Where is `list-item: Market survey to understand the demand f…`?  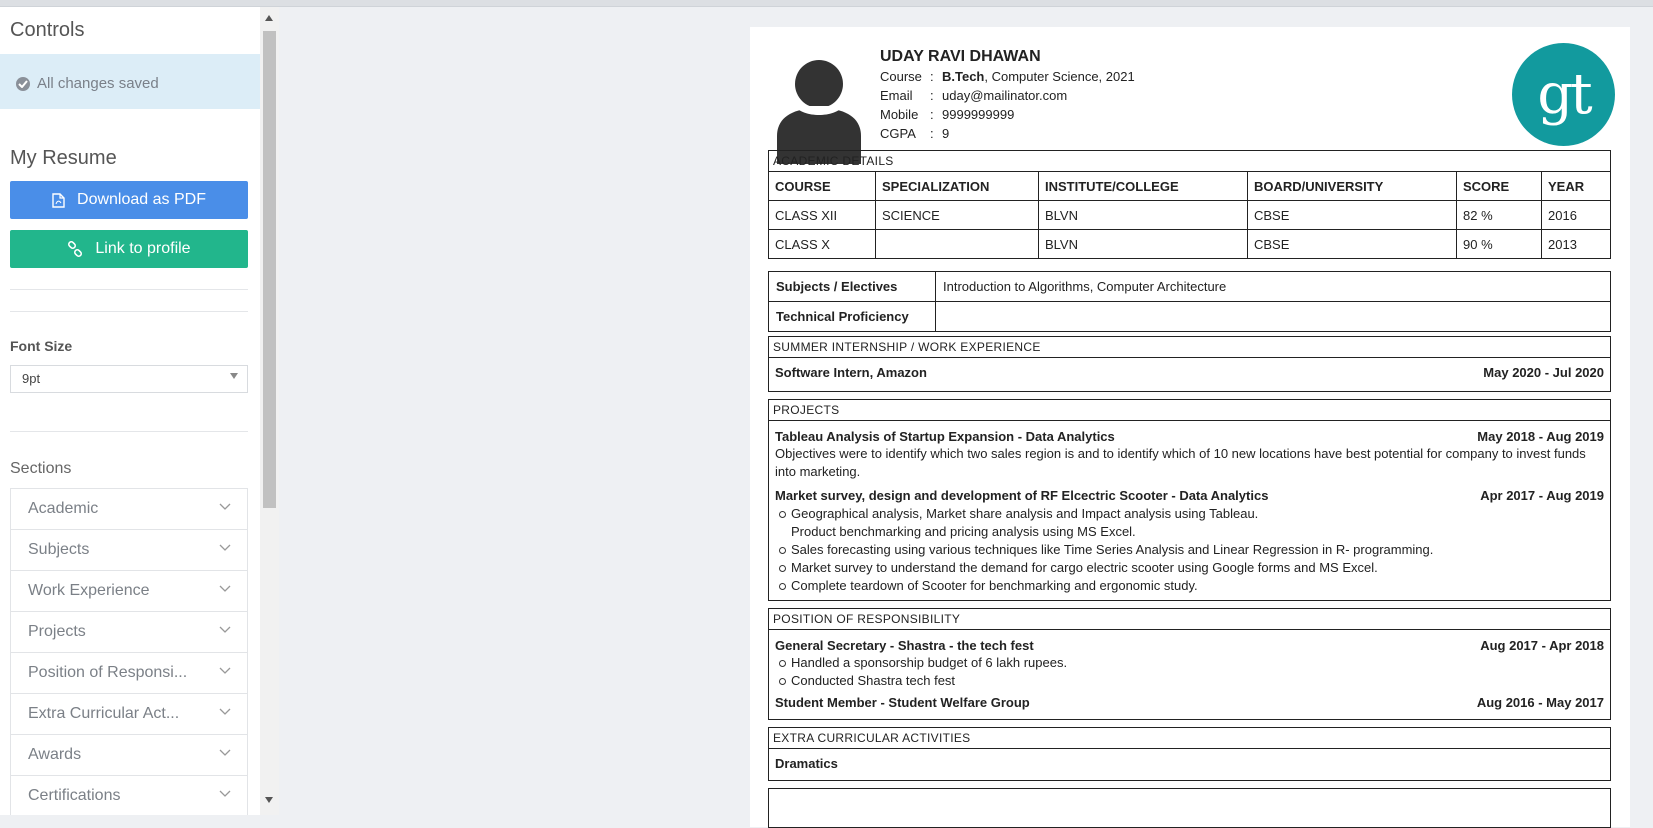 list-item: Market survey to understand the demand f… is located at coordinates (1191, 568).